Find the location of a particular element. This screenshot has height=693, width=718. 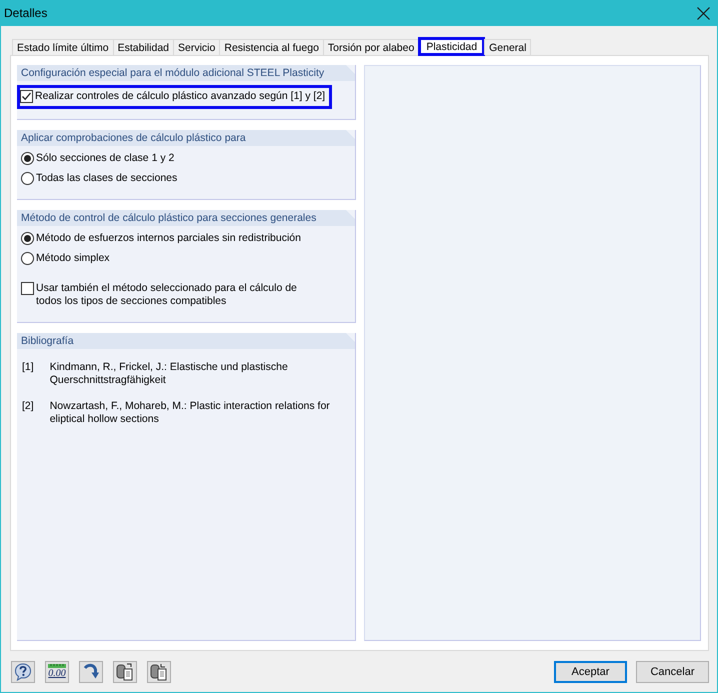

radio-label: Método simplex is located at coordinates (73, 258).